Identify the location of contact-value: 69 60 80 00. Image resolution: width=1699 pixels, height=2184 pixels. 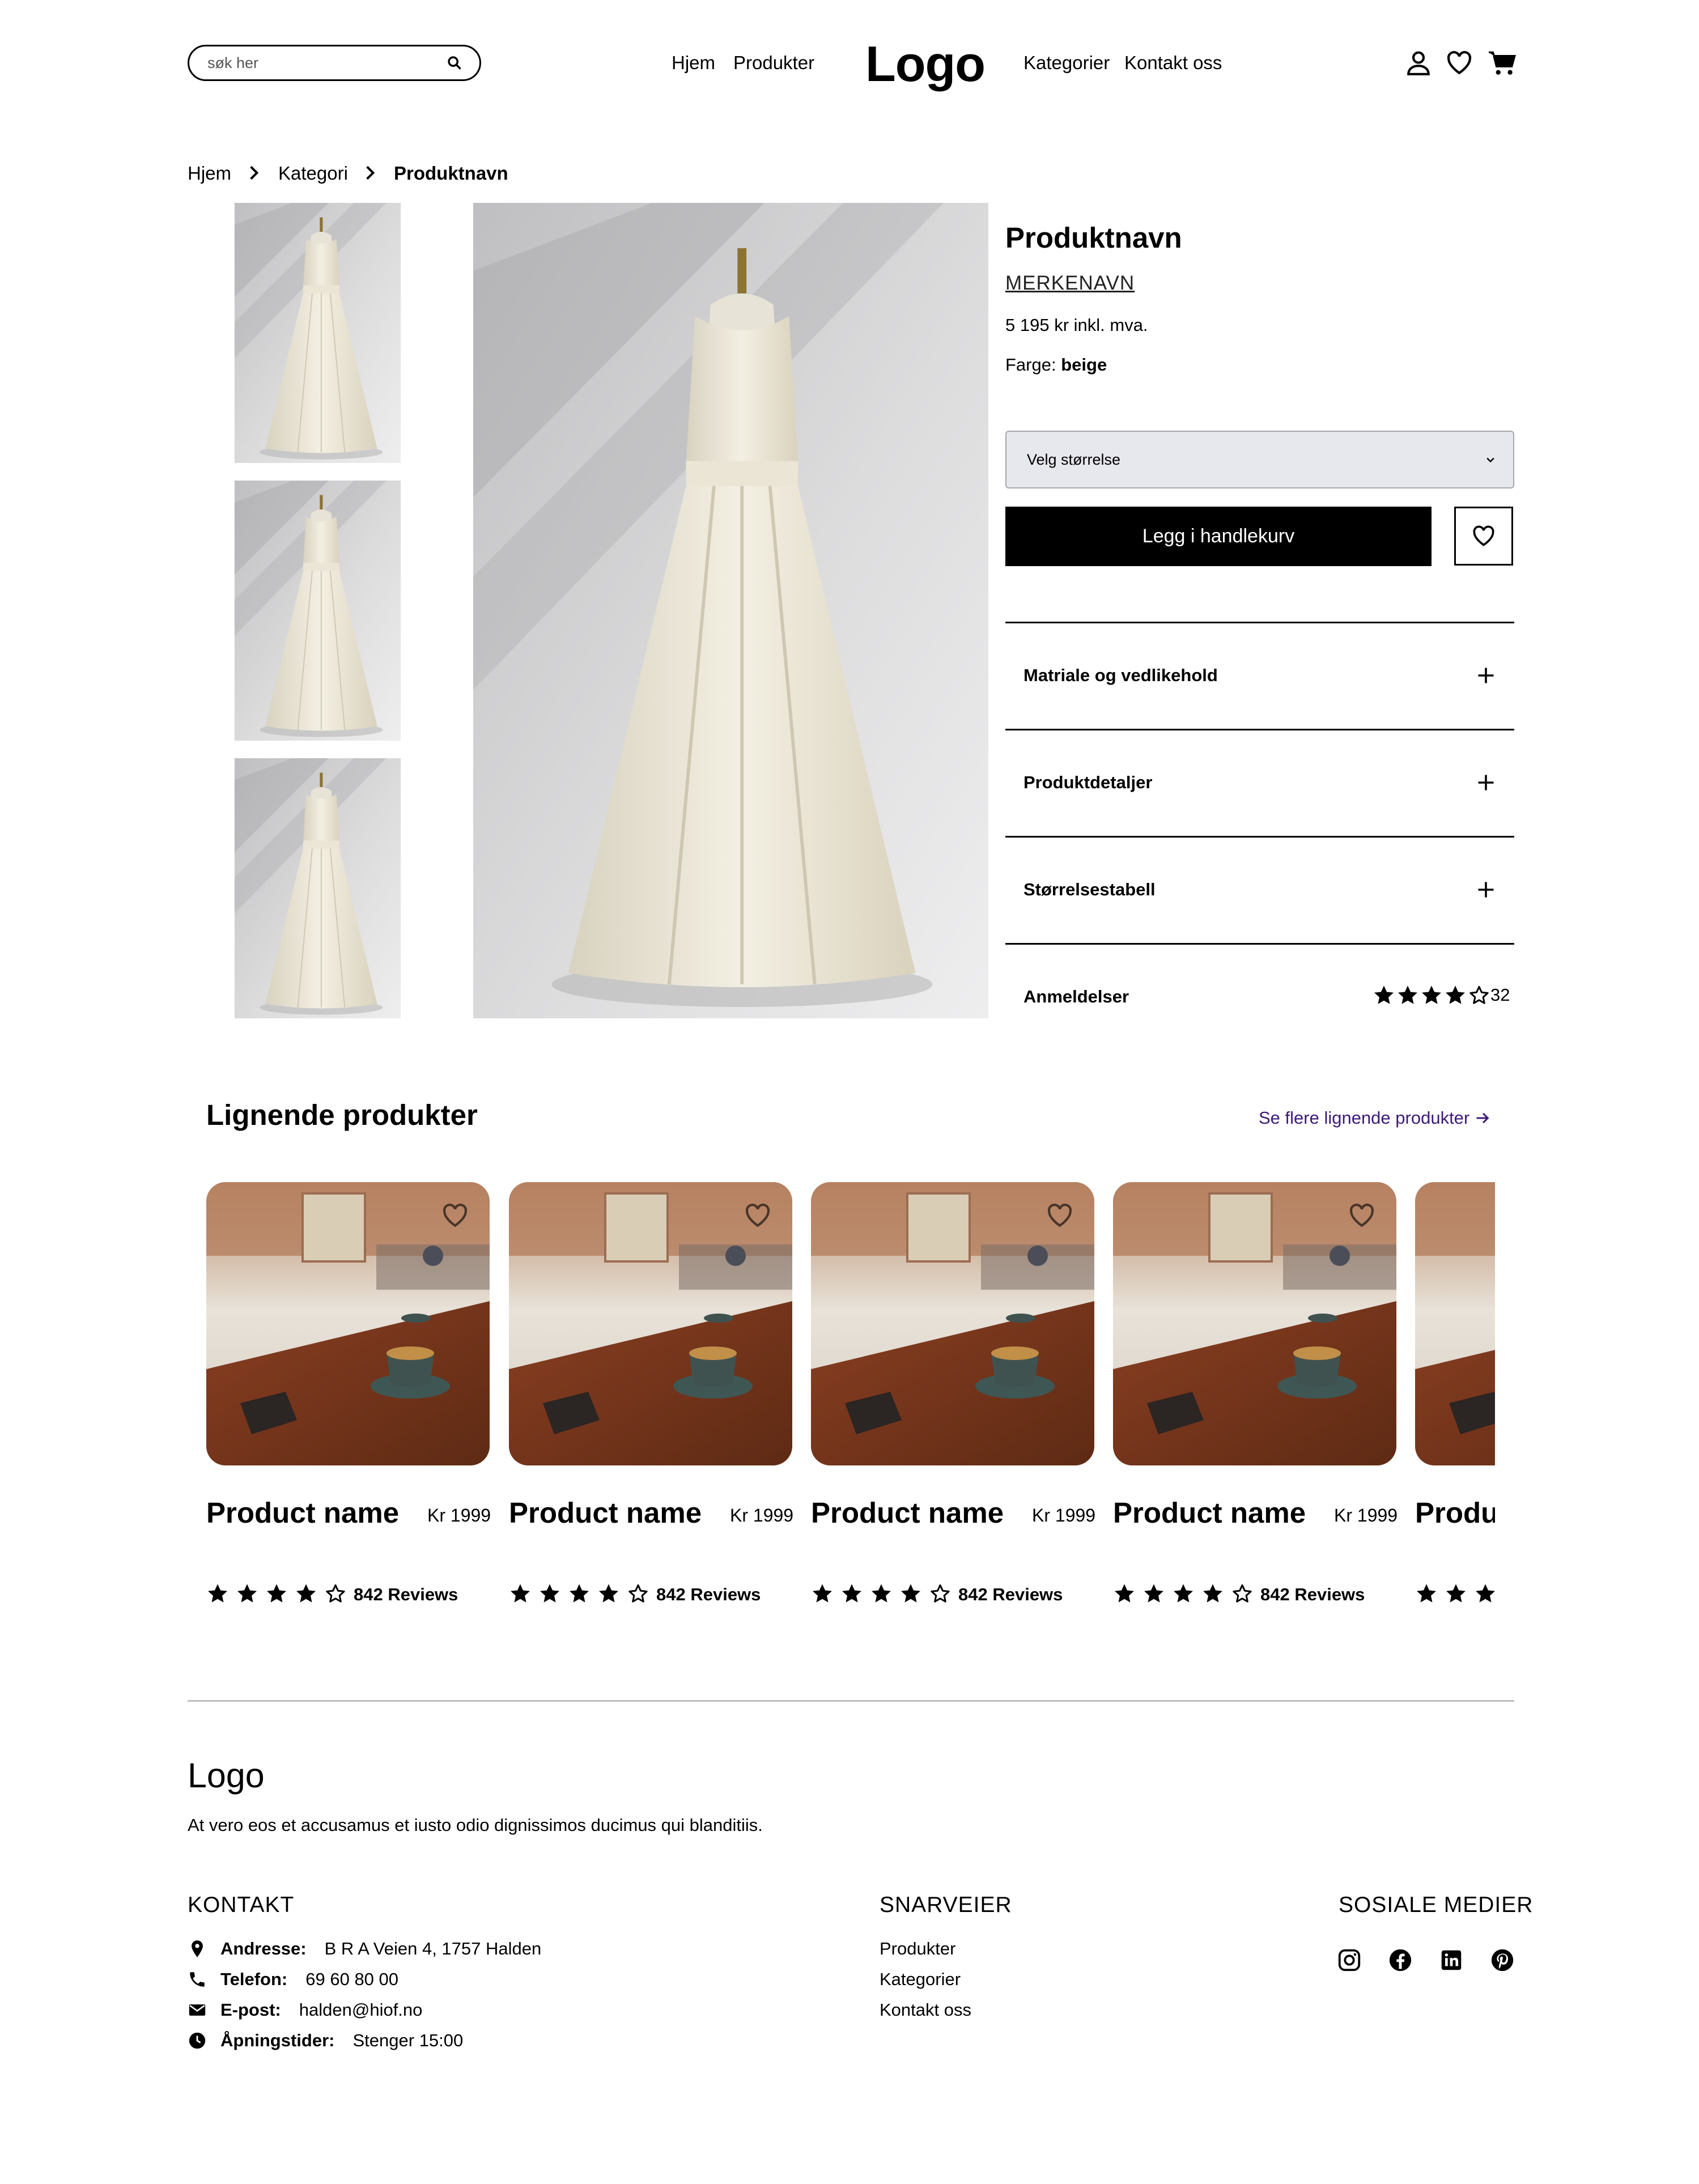
(352, 1979).